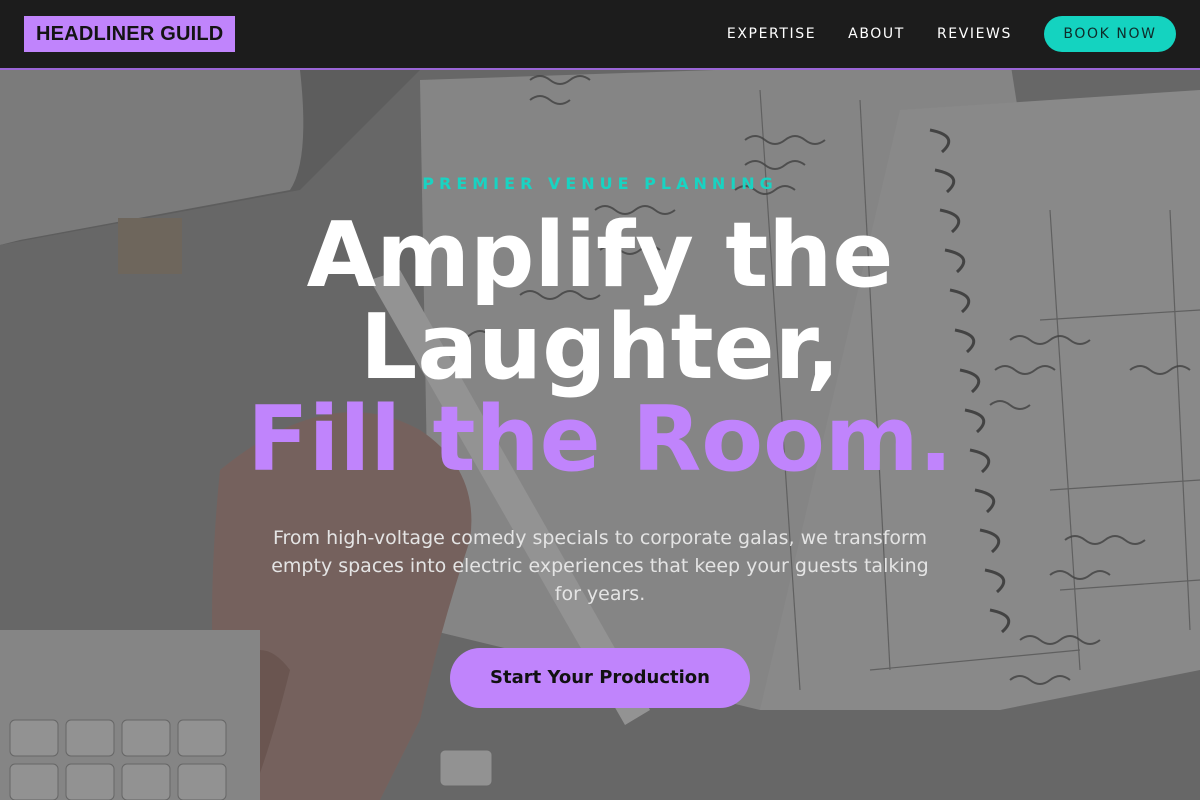  Describe the element at coordinates (974, 34) in the screenshot. I see `nav-link-reviews: REVIEWS` at that location.